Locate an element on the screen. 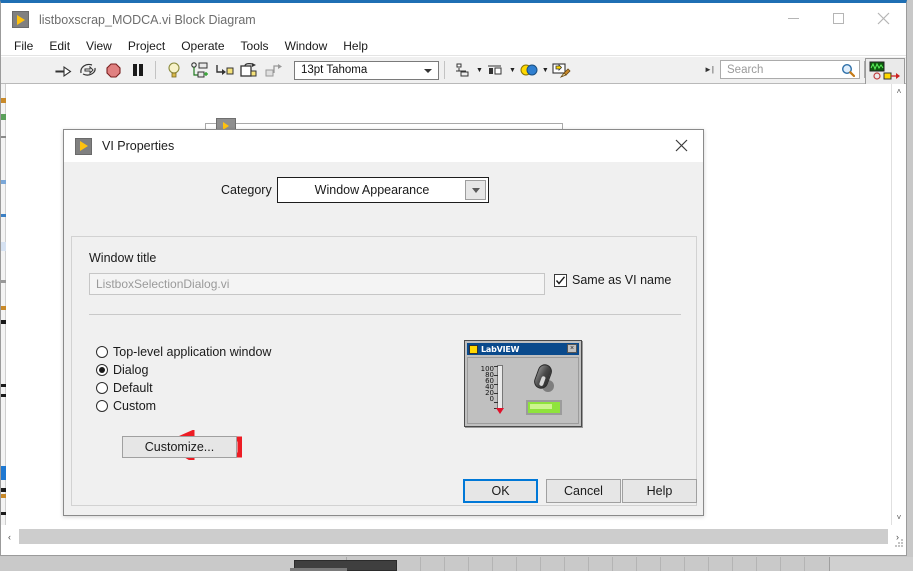 Image resolution: width=913 pixels, height=571 pixels. horizontal-scroll-thumb is located at coordinates (453, 536).